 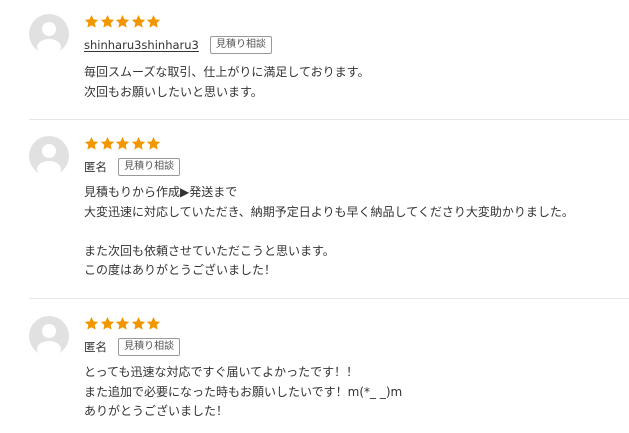 I want to click on review-meta: shinharu3shinharu3 見積り相談, so click(x=178, y=45).